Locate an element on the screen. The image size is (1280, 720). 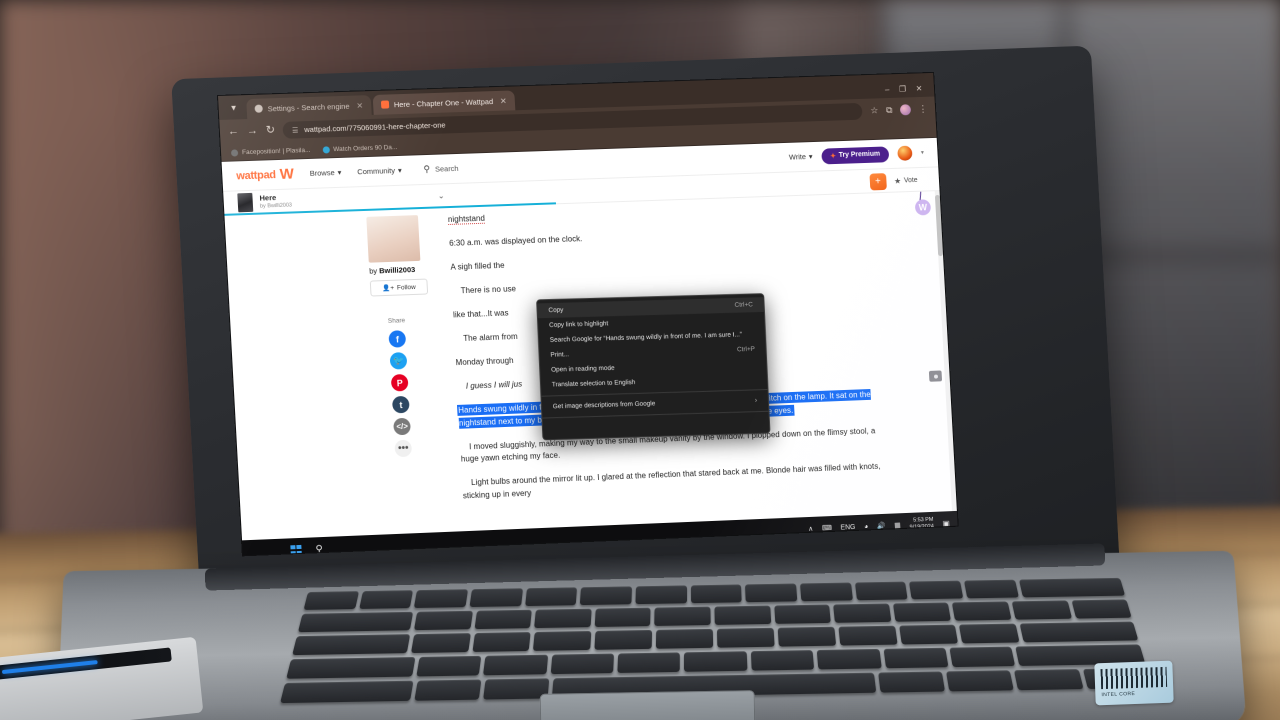
gear-icon is located at coordinates (258, 108).